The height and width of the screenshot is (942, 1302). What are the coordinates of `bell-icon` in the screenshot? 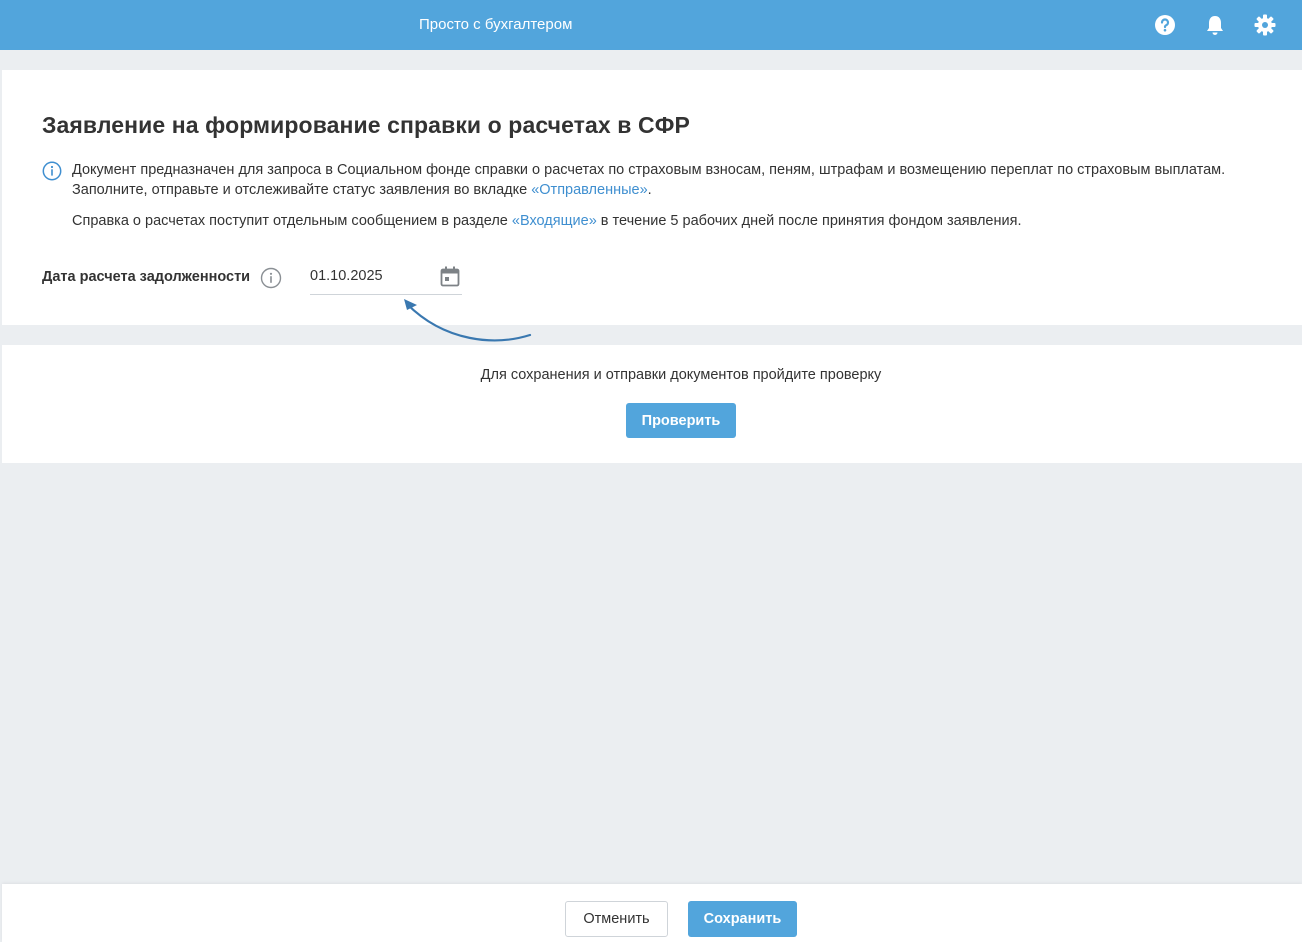 It's located at (1215, 25).